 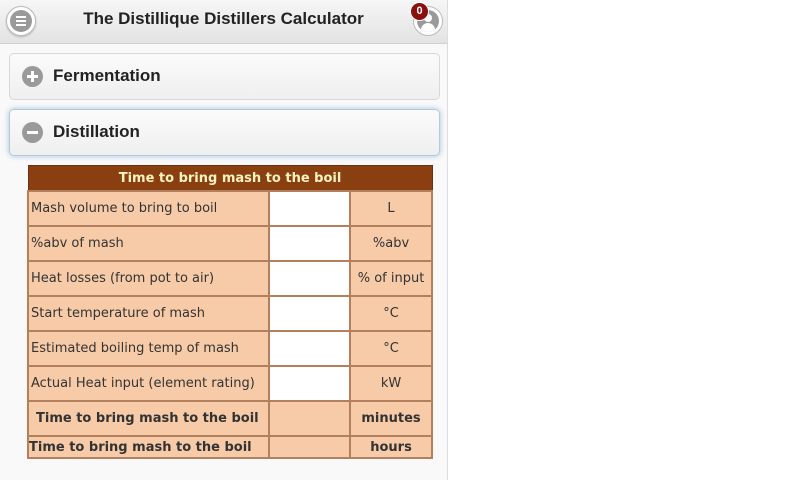 What do you see at coordinates (309, 418) in the screenshot?
I see `result-minutes-value` at bounding box center [309, 418].